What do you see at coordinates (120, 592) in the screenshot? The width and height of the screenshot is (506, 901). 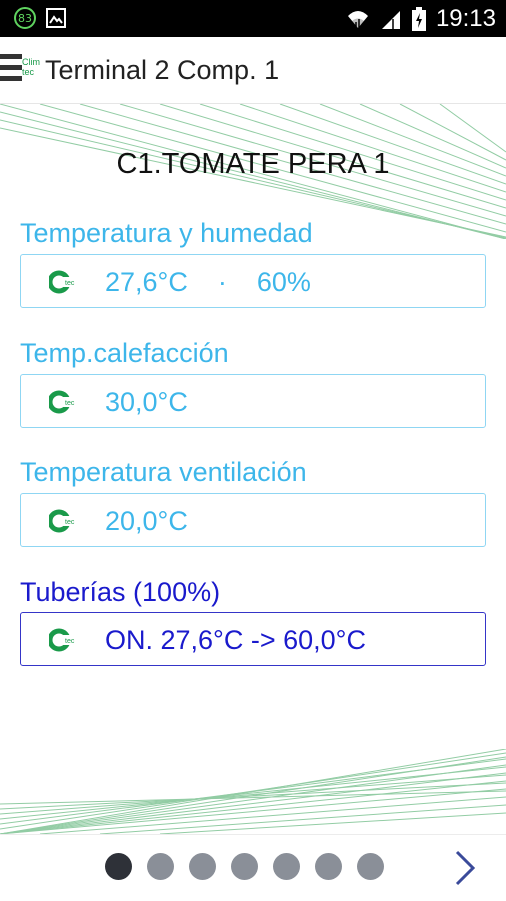 I see `pipes-label: Tuberías (100%)` at bounding box center [120, 592].